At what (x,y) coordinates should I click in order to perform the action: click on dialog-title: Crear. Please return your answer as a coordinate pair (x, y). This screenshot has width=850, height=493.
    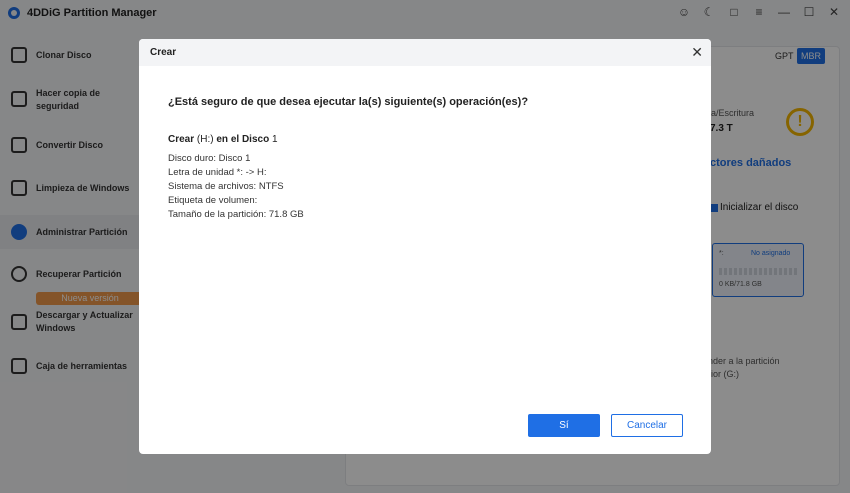
    Looking at the image, I should click on (163, 52).